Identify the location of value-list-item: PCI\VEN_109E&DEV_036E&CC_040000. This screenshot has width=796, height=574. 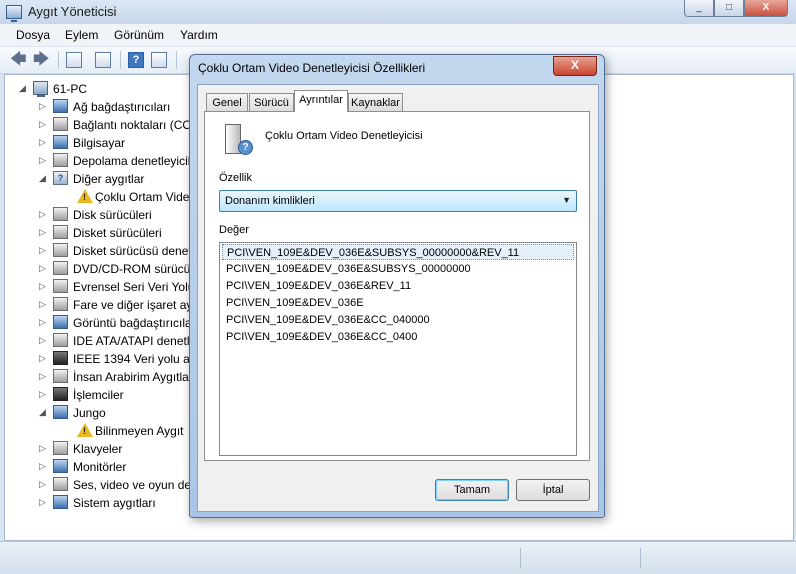
(398, 320).